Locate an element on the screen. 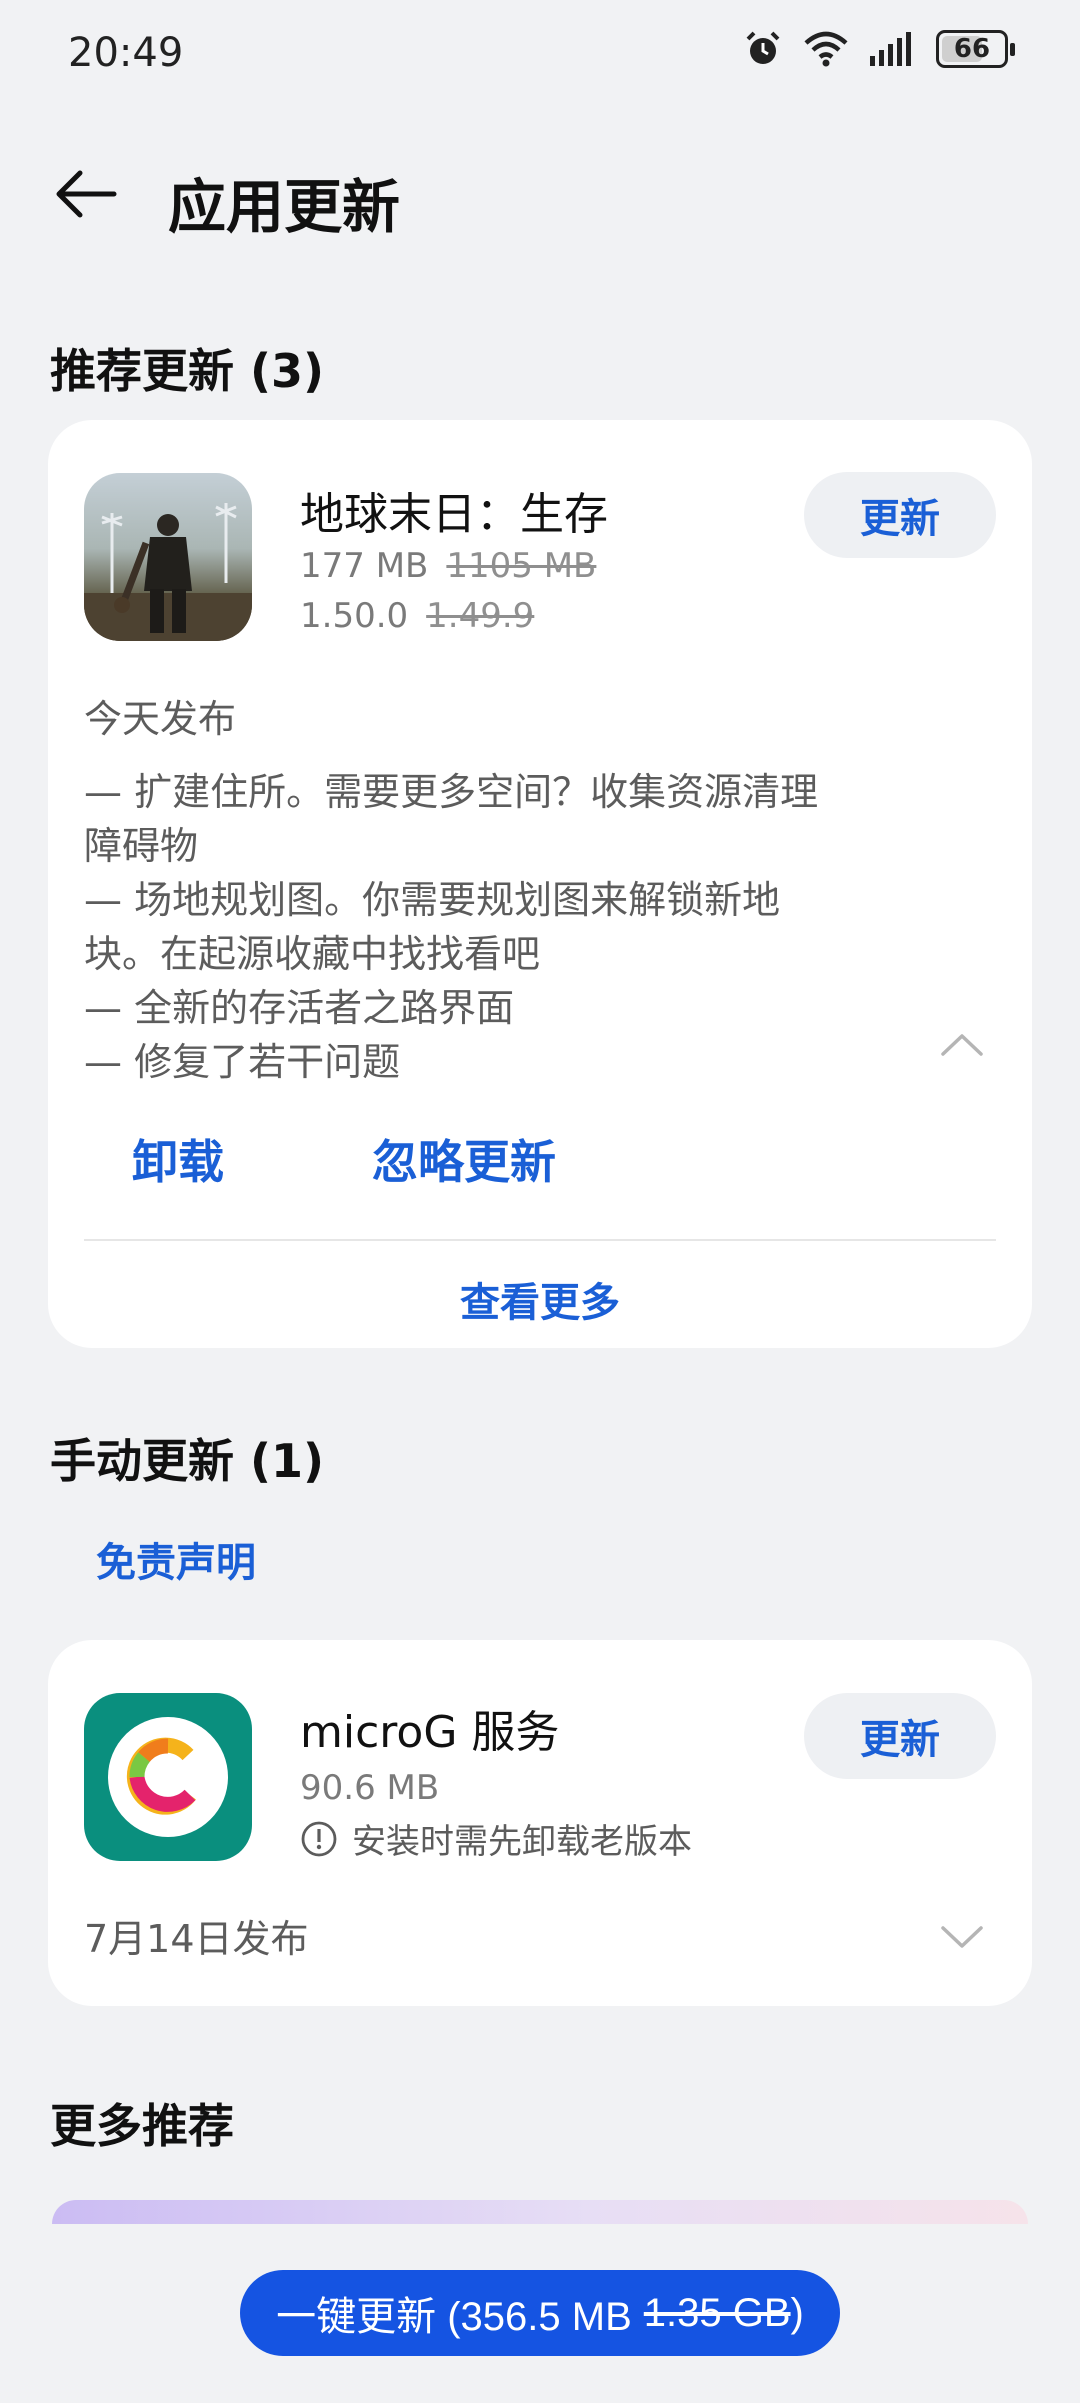 This screenshot has height=2403, width=1080. release-note-line: — 修复了若干问题 is located at coordinates (242, 1062).